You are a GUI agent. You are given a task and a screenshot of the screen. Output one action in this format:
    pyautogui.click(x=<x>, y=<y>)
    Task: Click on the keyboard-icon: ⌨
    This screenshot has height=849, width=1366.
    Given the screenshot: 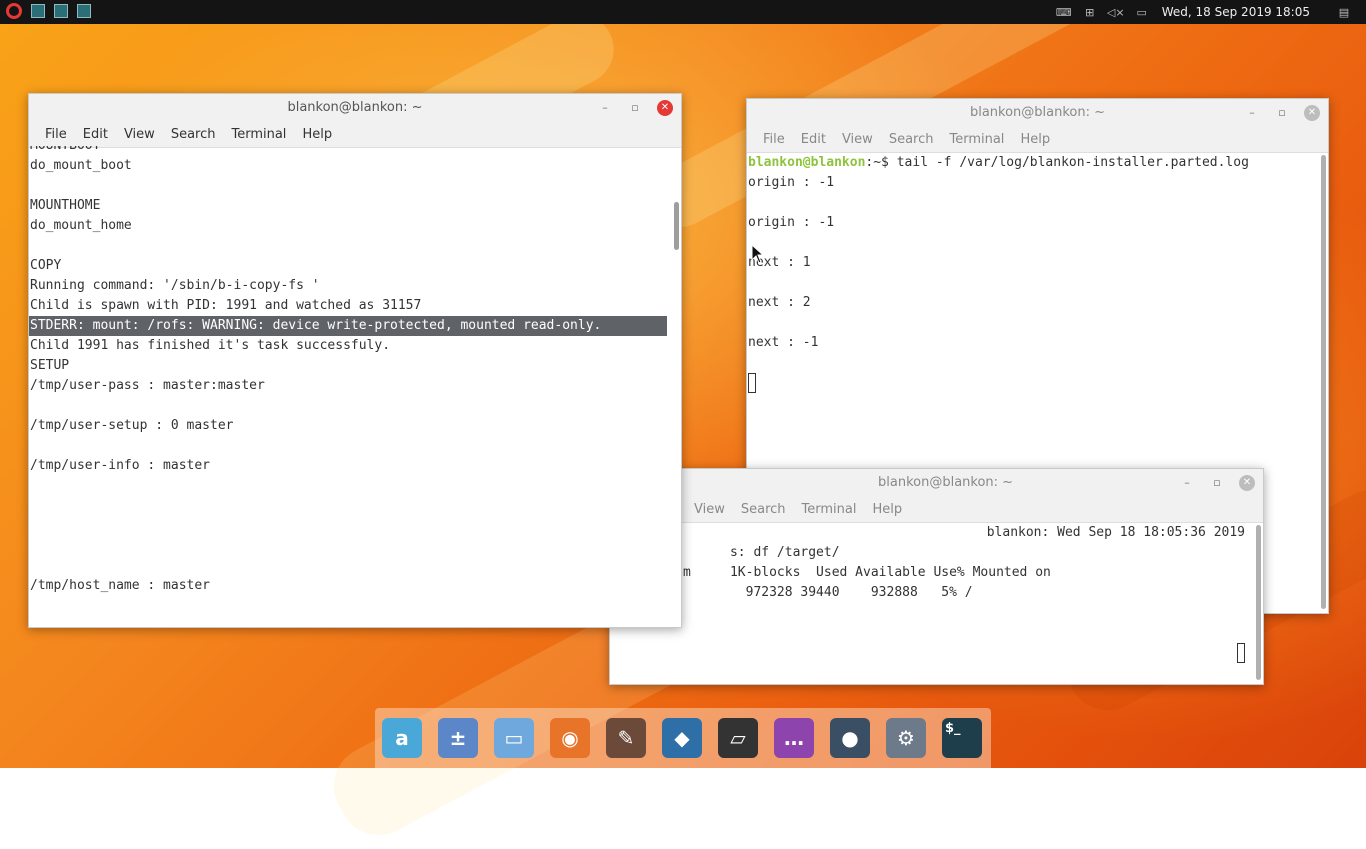 What is the action you would take?
    pyautogui.click(x=1064, y=12)
    